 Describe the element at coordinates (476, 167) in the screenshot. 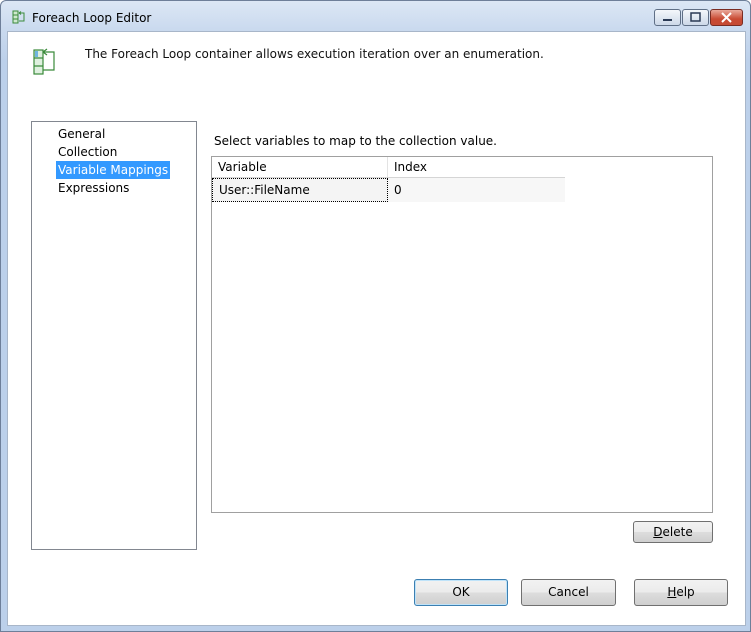

I see `column-header-index: Index` at that location.